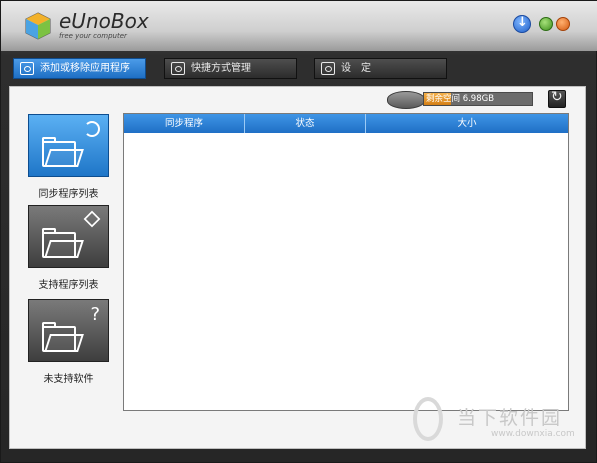  Describe the element at coordinates (178, 68) in the screenshot. I see `shortcut-icon` at that location.